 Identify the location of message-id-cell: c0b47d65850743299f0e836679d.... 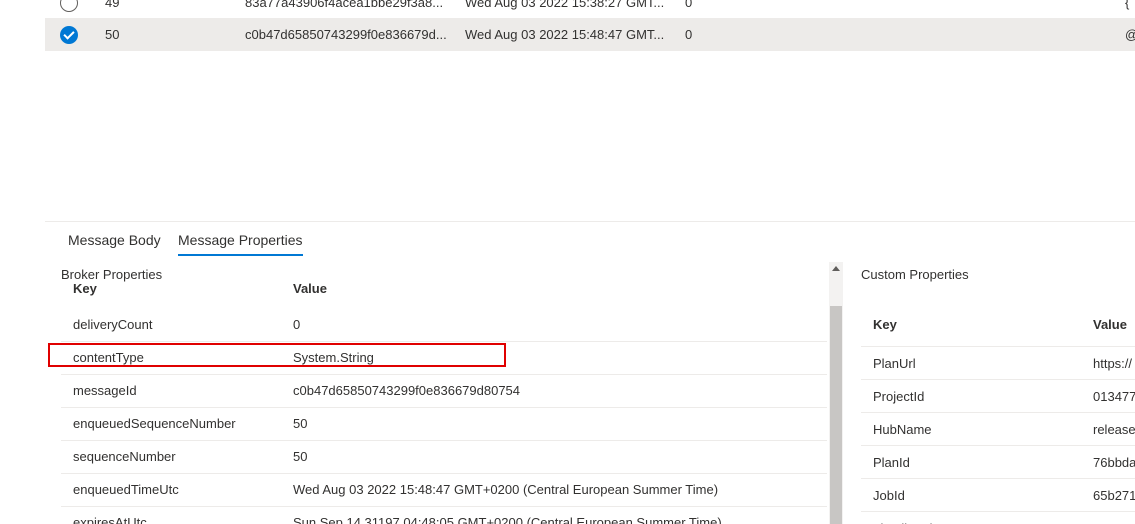
(346, 34).